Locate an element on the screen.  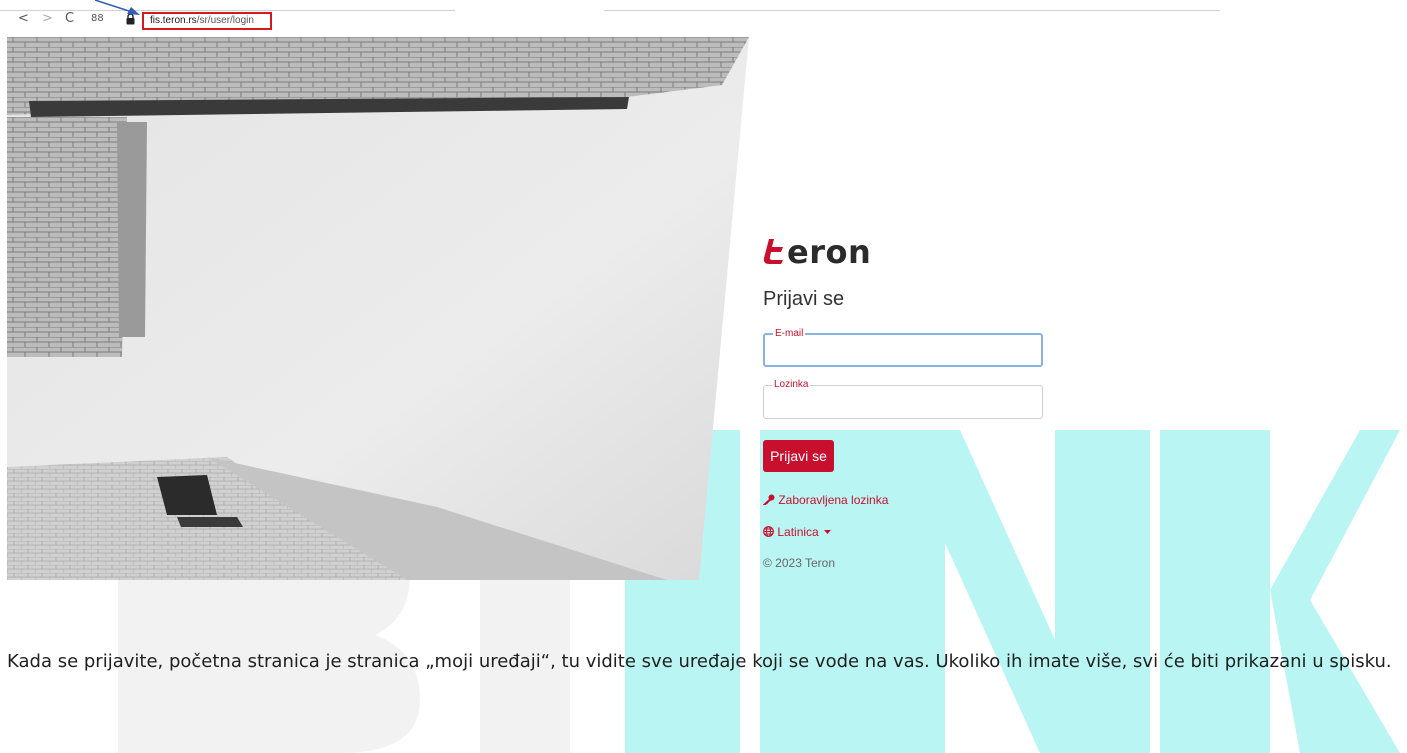
toolbar-divider is located at coordinates (912, 10).